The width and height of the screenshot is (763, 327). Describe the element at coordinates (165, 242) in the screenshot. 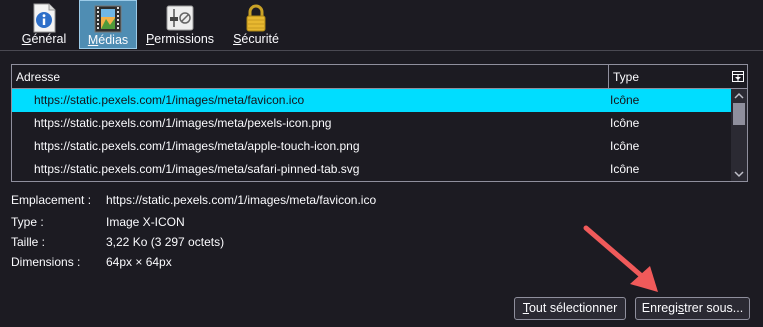

I see `size-value: 3,22 Ko (3 297 octets)` at that location.